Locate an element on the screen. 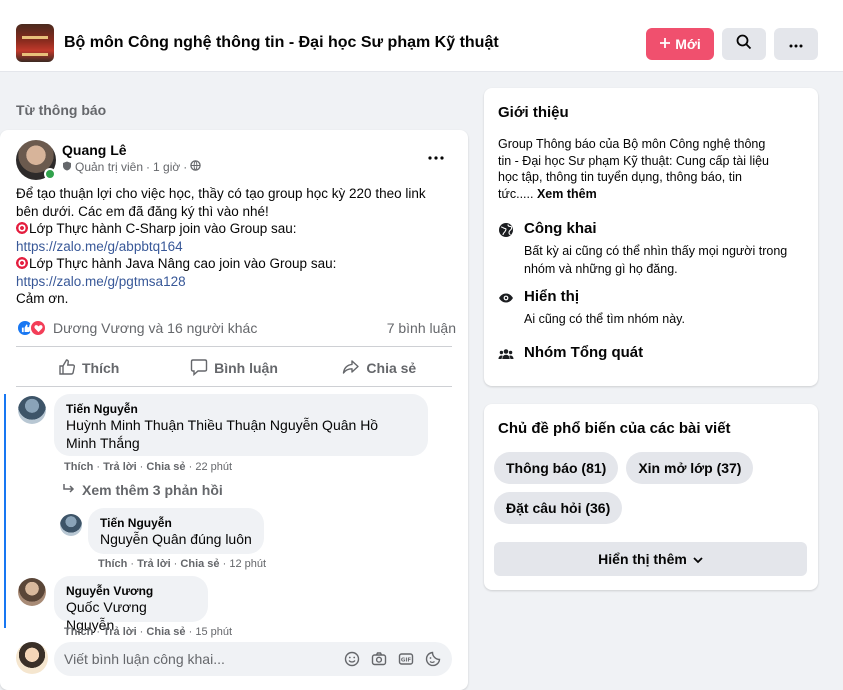  comment-text: Minh Thắng is located at coordinates (103, 443).